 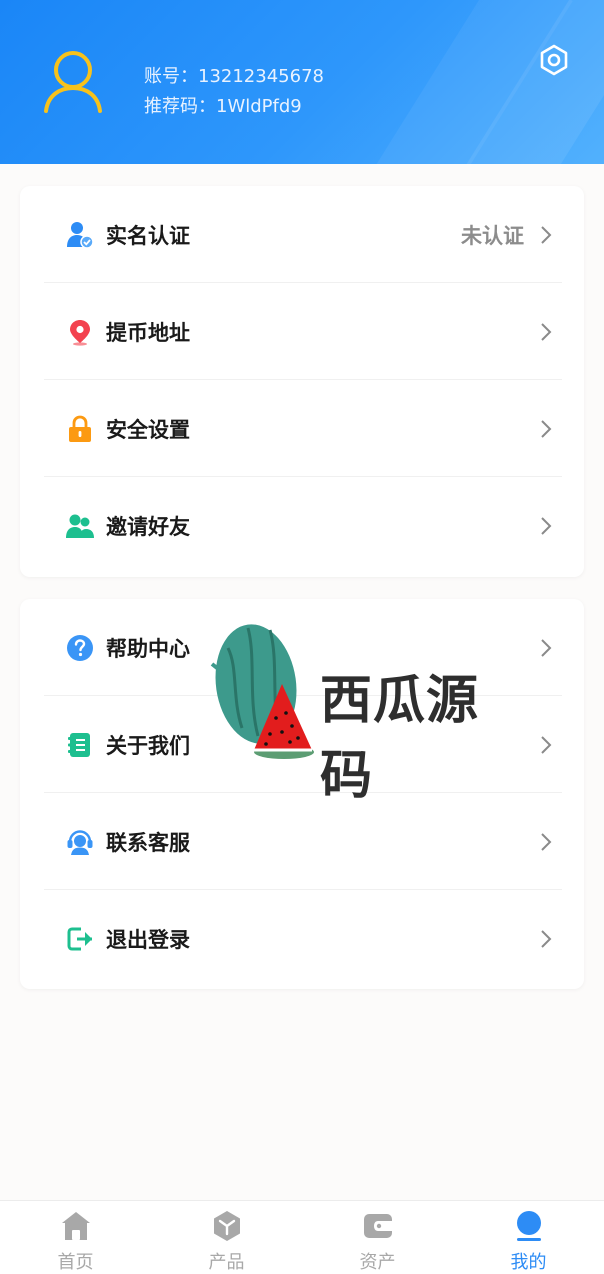 I want to click on menu-item-label: 关于我们, so click(x=148, y=745).